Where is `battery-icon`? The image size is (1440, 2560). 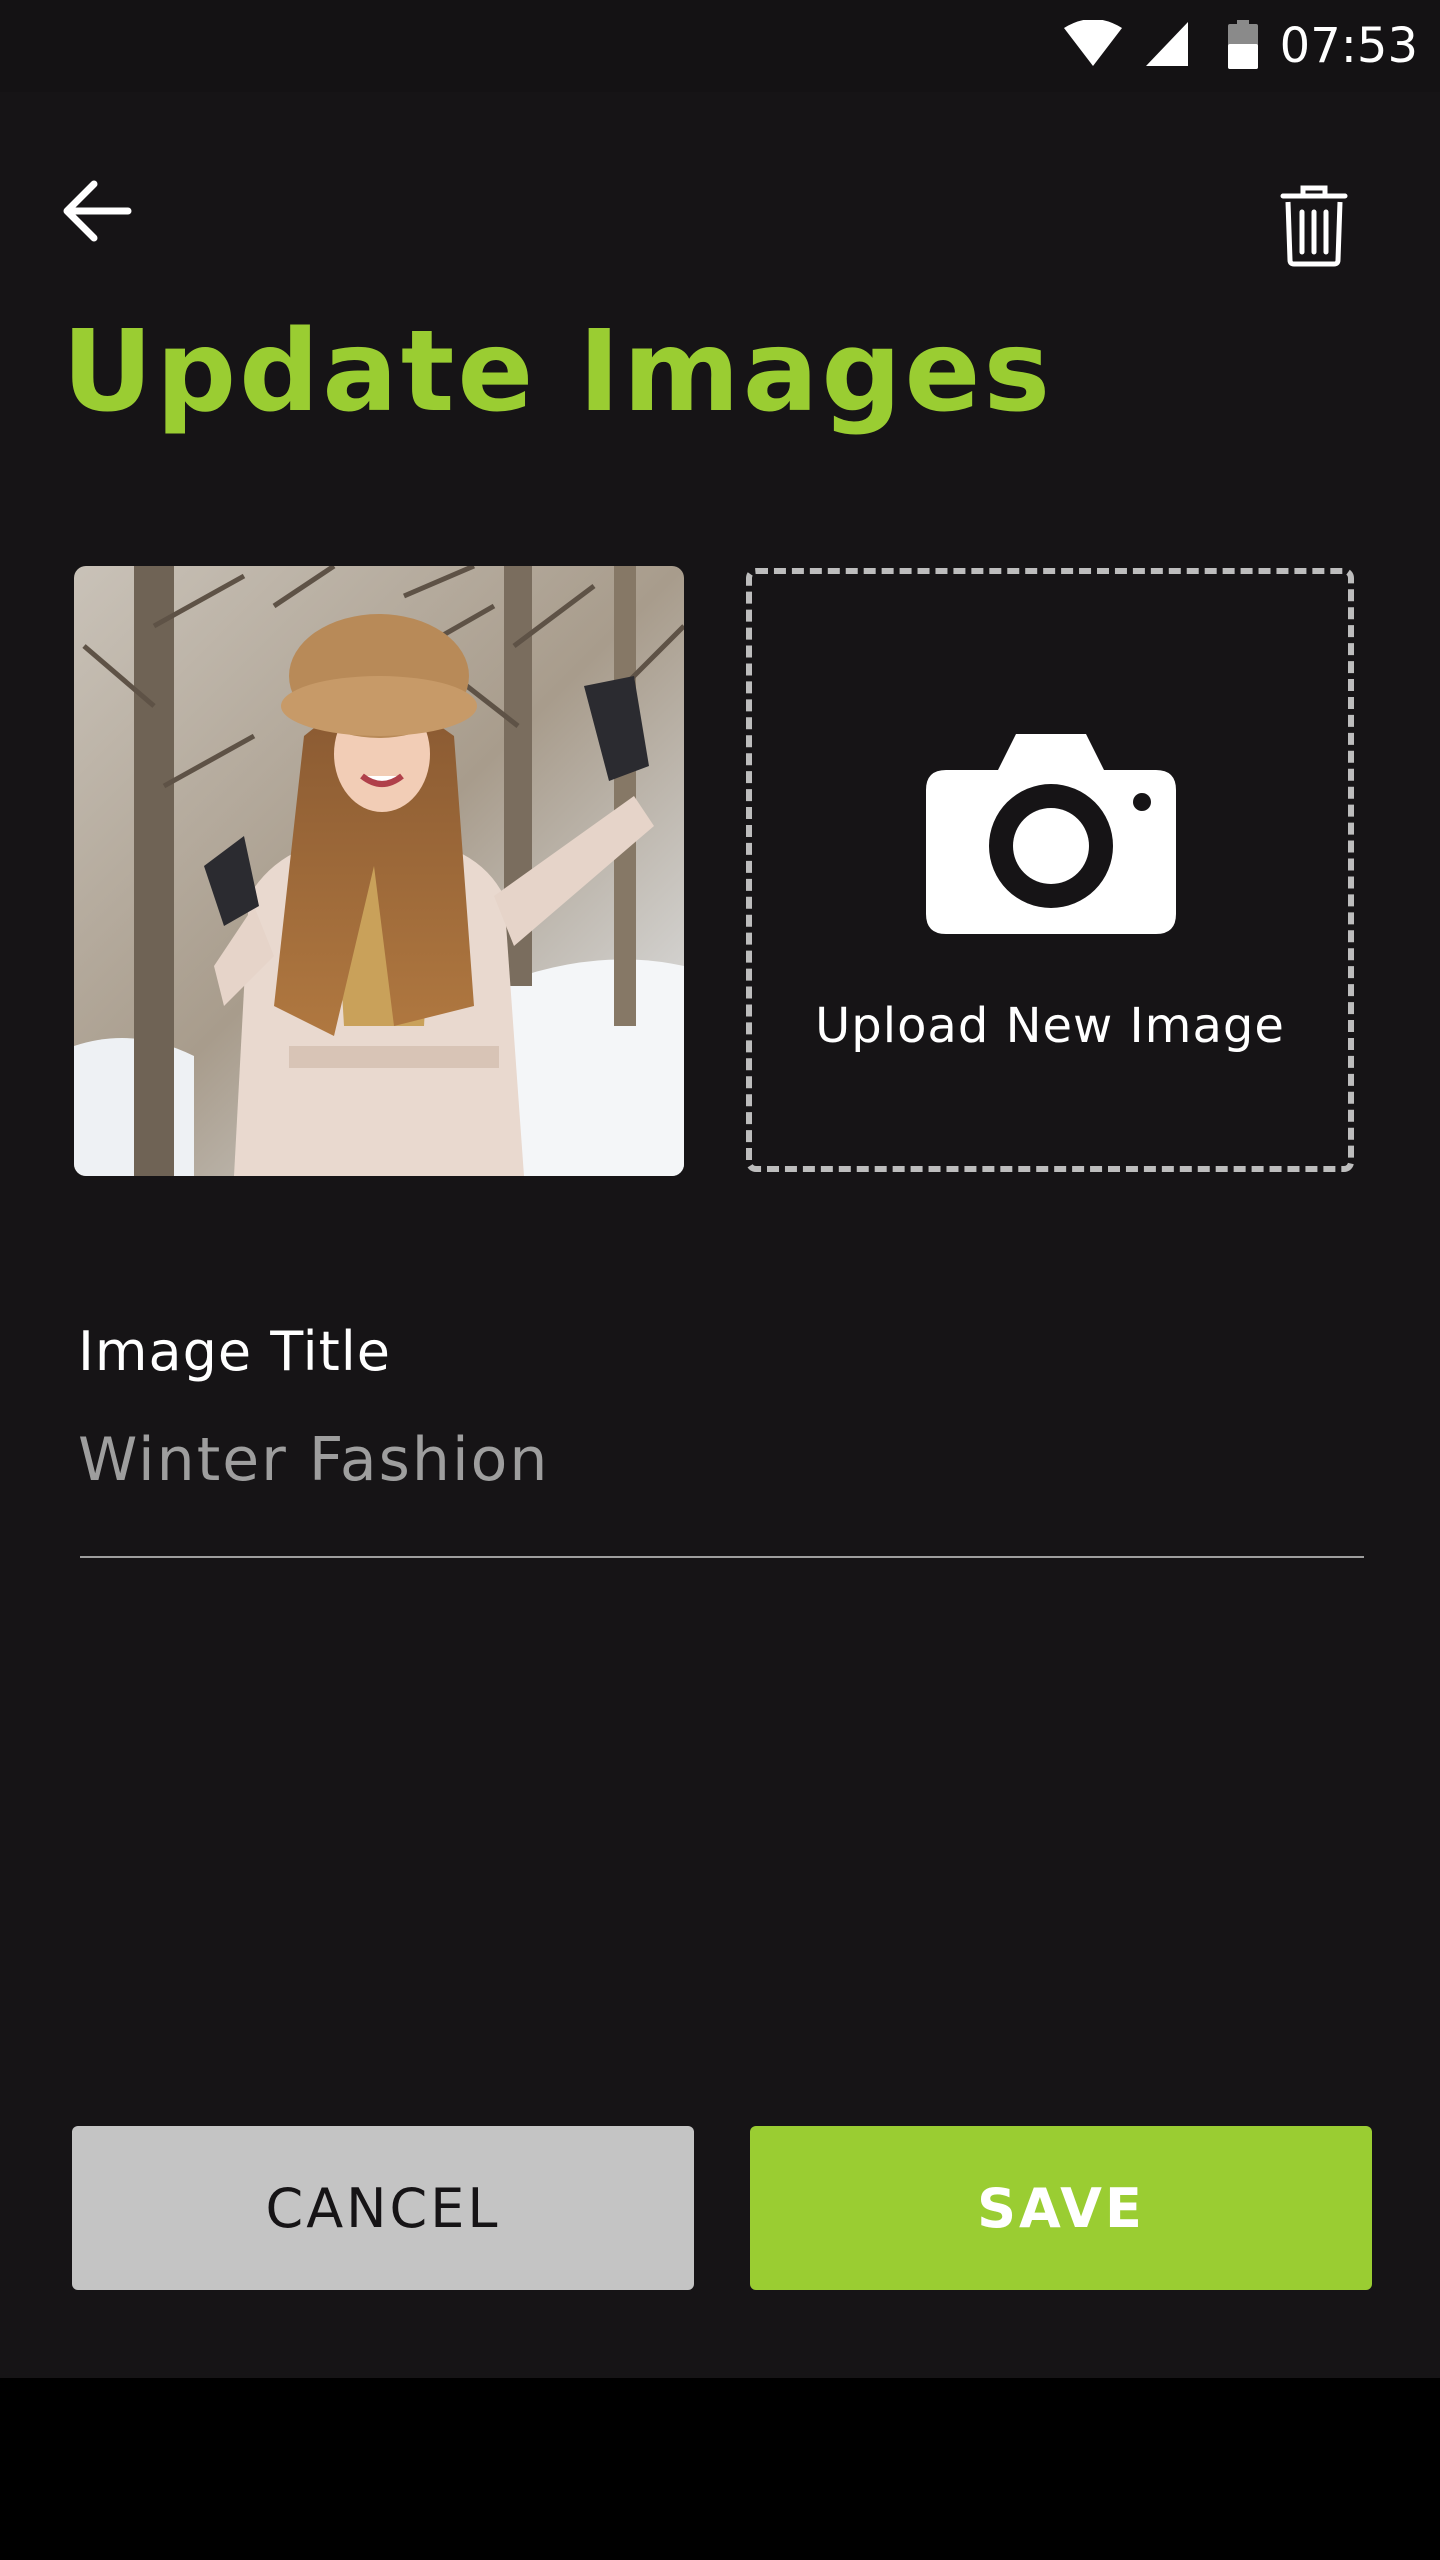 battery-icon is located at coordinates (1243, 44).